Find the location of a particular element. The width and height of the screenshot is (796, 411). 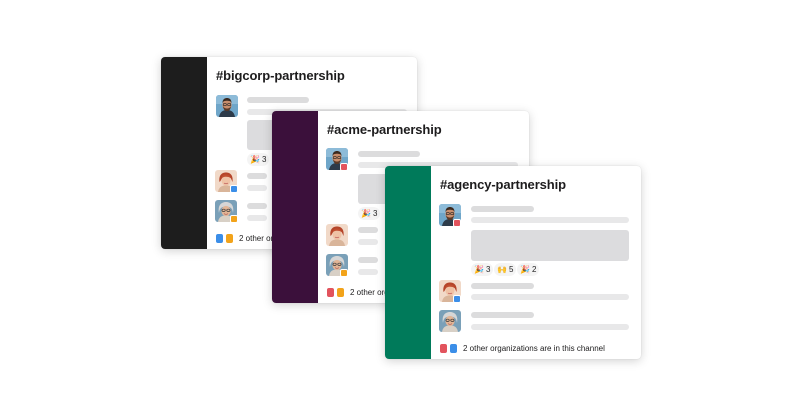

reaction-count: 2 is located at coordinates (534, 269).